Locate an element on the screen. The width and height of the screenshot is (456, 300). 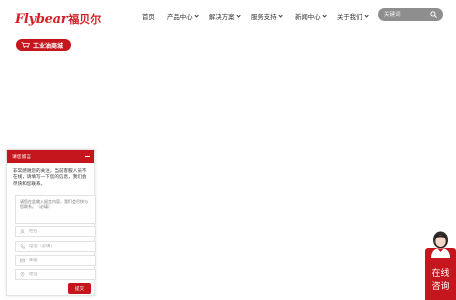
consult-text: 在线 咨询 is located at coordinates (440, 280).